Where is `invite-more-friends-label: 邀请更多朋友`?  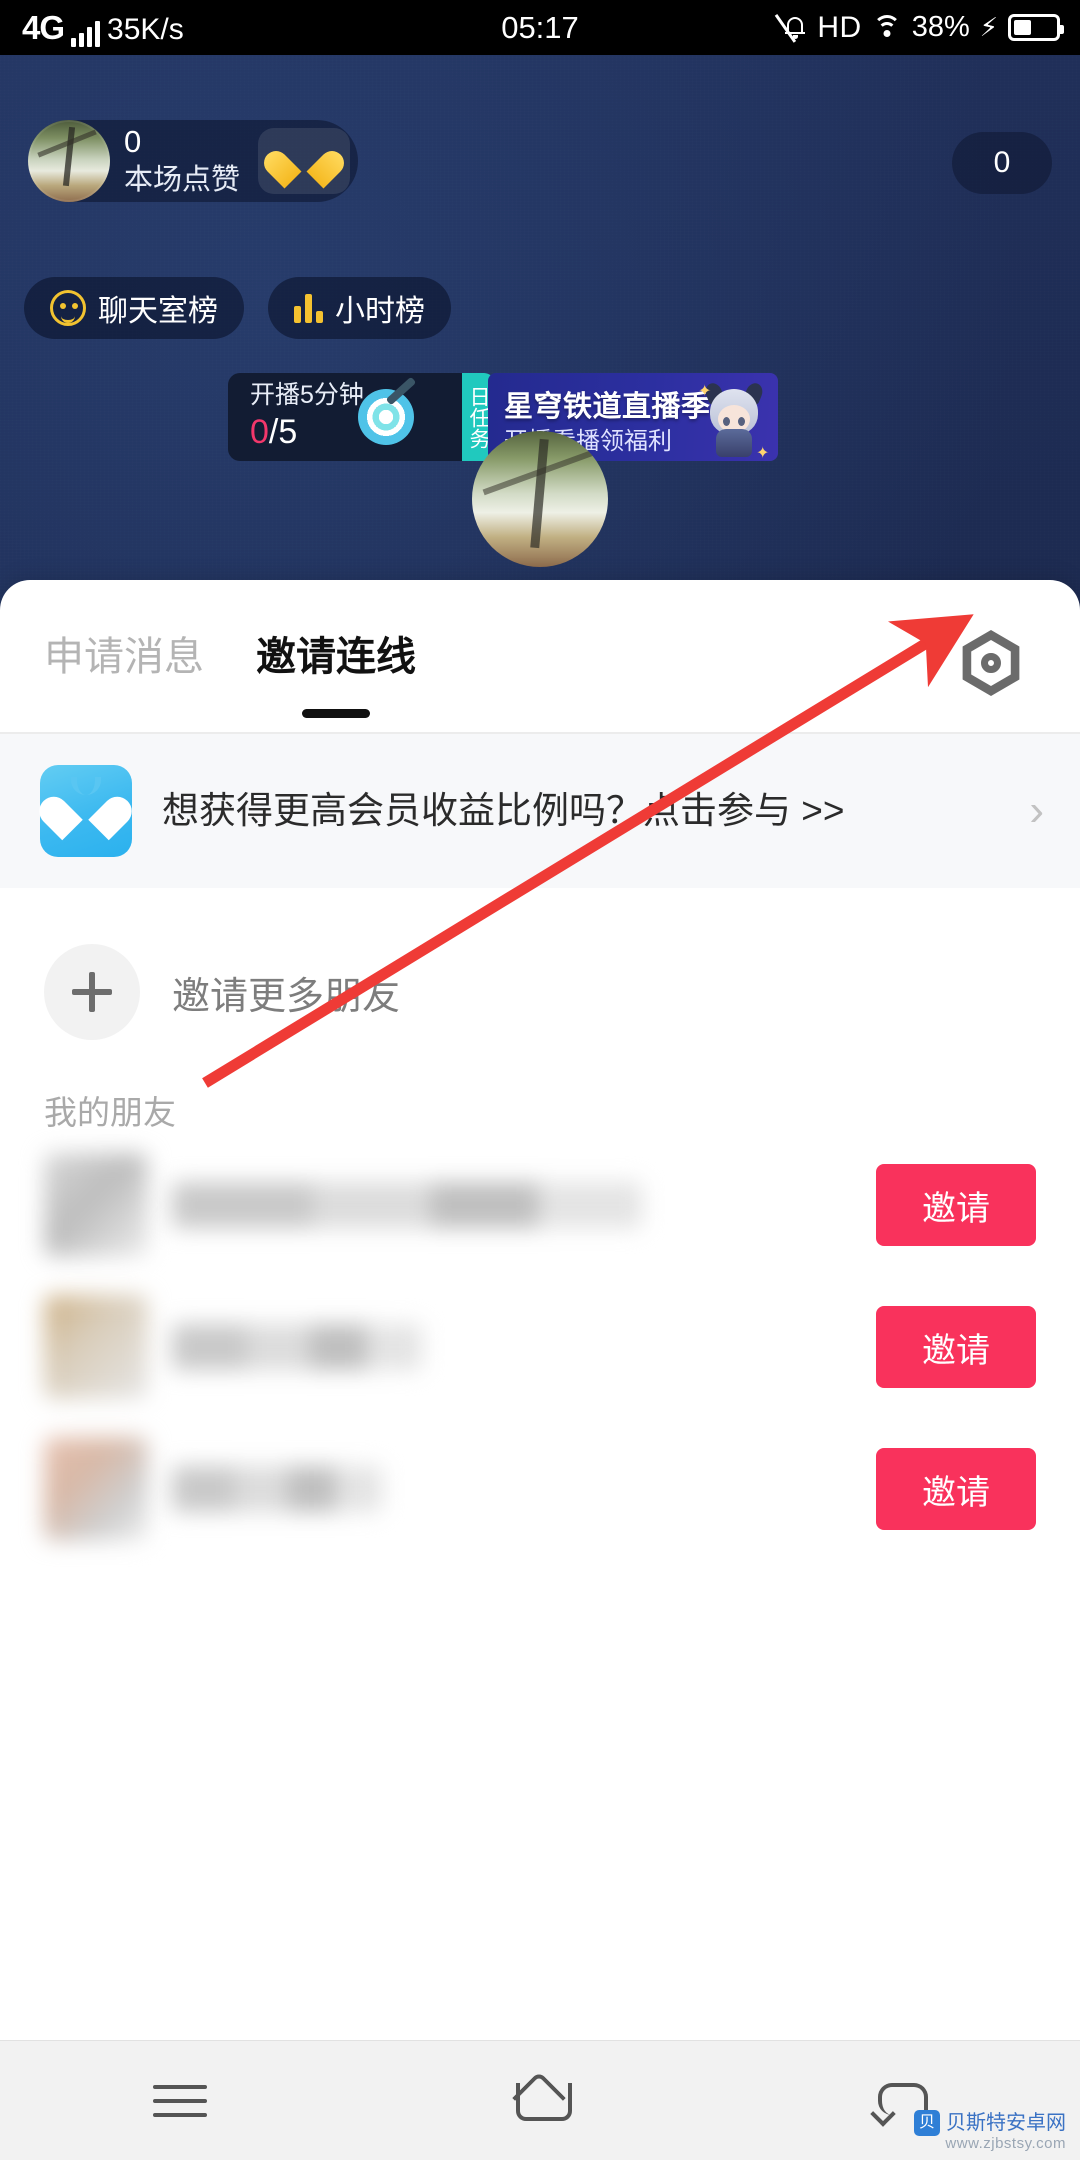 invite-more-friends-label: 邀请更多朋友 is located at coordinates (286, 996).